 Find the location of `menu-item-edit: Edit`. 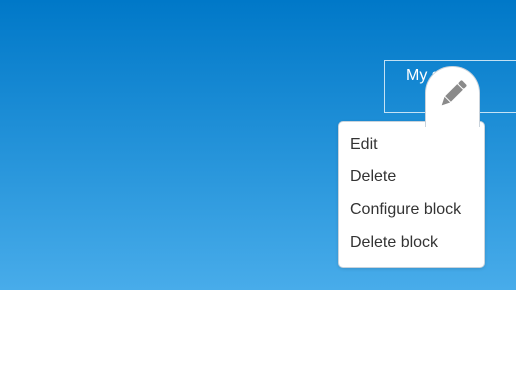

menu-item-edit: Edit is located at coordinates (364, 145).